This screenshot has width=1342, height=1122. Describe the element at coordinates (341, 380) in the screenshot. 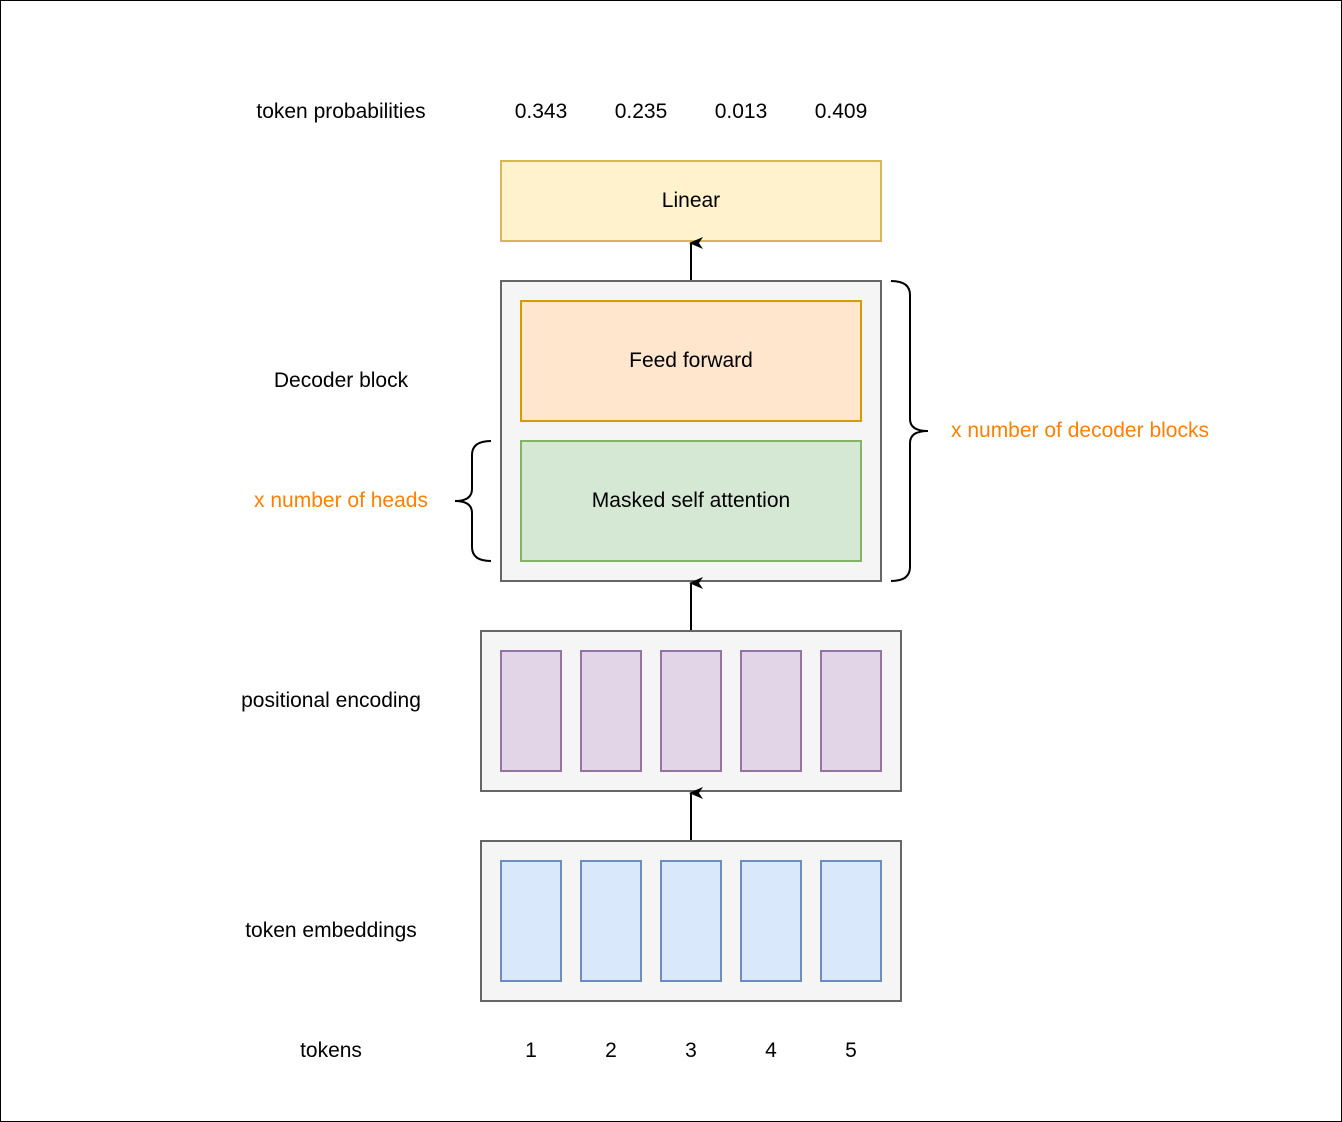

I see `decoder-block-label: Decoder block` at that location.